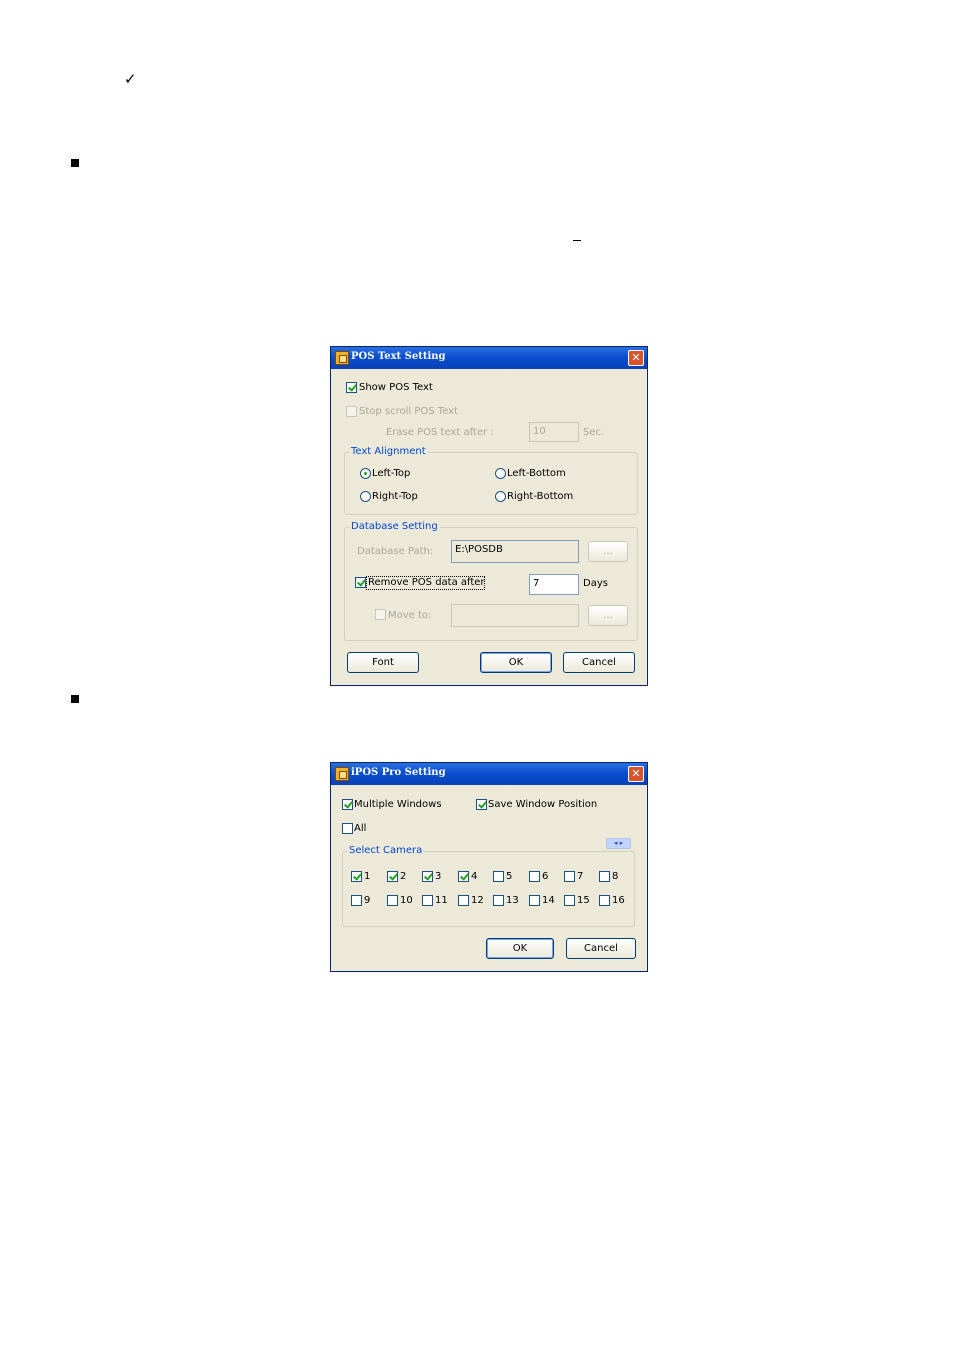  Describe the element at coordinates (365, 473) in the screenshot. I see `radio-left-top` at that location.